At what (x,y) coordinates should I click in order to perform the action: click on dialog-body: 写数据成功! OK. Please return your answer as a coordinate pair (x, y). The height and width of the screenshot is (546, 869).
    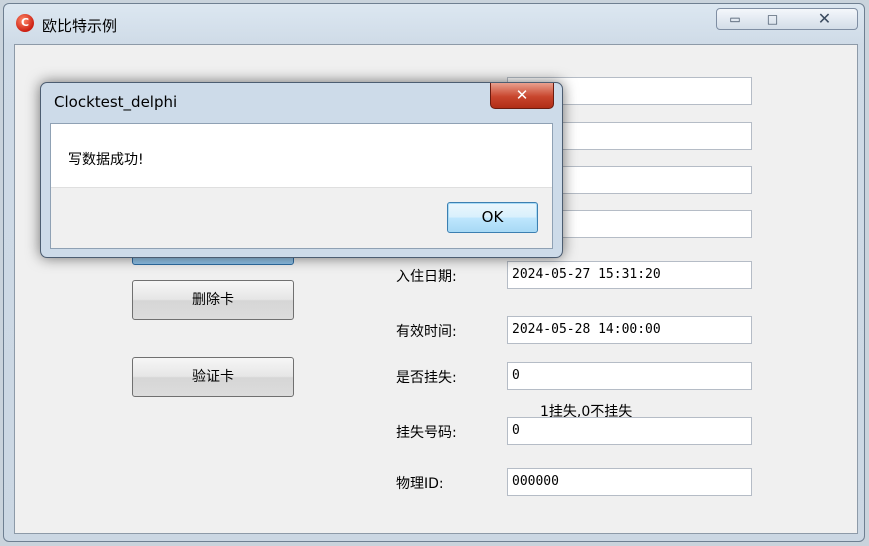
    Looking at the image, I should click on (301, 186).